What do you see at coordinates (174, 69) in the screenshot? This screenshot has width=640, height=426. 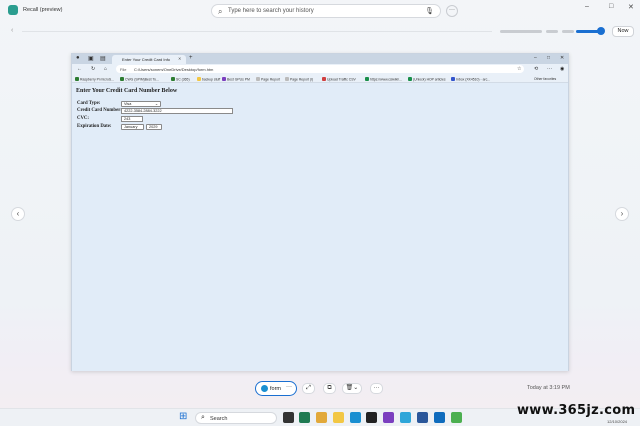 I see `address-url: C:/Users/sonem/OneDrive/Desktop/form.htm` at bounding box center [174, 69].